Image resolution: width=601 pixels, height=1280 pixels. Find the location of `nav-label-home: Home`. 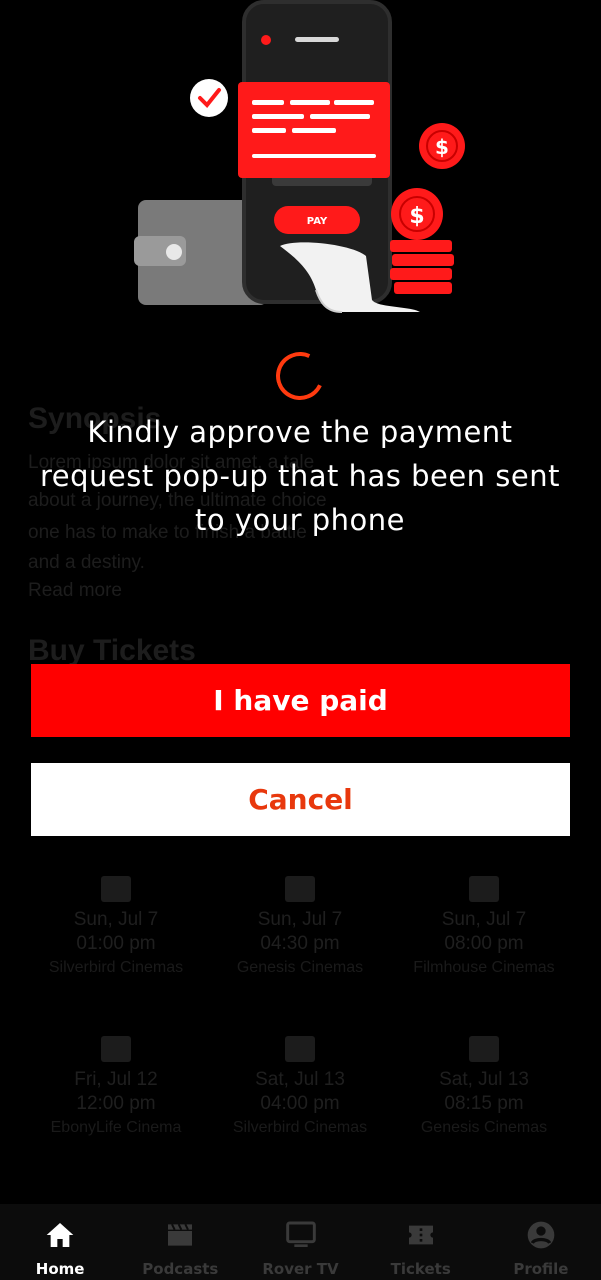

nav-label-home: Home is located at coordinates (60, 1269).